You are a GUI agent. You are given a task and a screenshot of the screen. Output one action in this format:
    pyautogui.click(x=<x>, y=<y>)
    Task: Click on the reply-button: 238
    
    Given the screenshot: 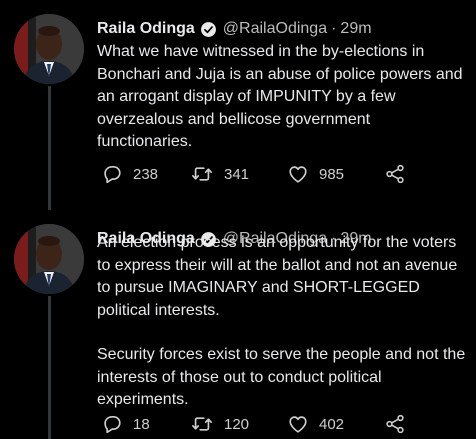 What is the action you would take?
    pyautogui.click(x=129, y=174)
    